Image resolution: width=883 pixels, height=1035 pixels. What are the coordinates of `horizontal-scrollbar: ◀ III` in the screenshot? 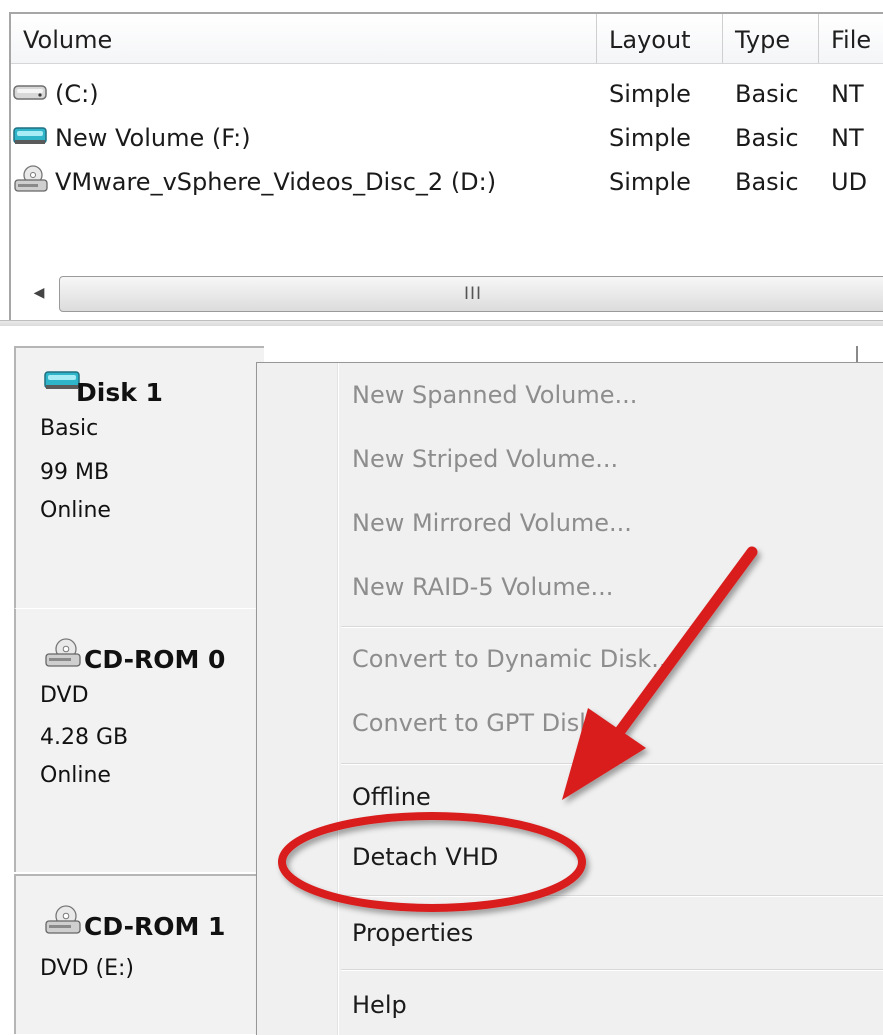 It's located at (453, 293).